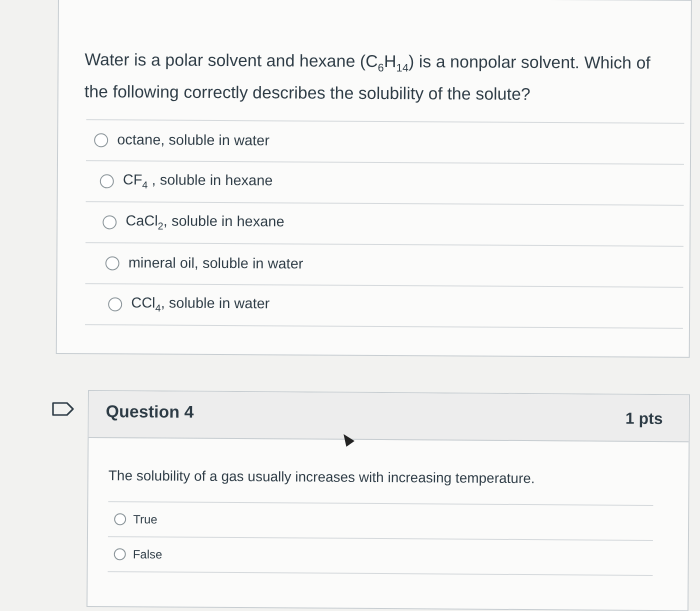 Image resolution: width=700 pixels, height=611 pixels. I want to click on answer-option: CF4 , soluble in hexane, so click(384, 182).